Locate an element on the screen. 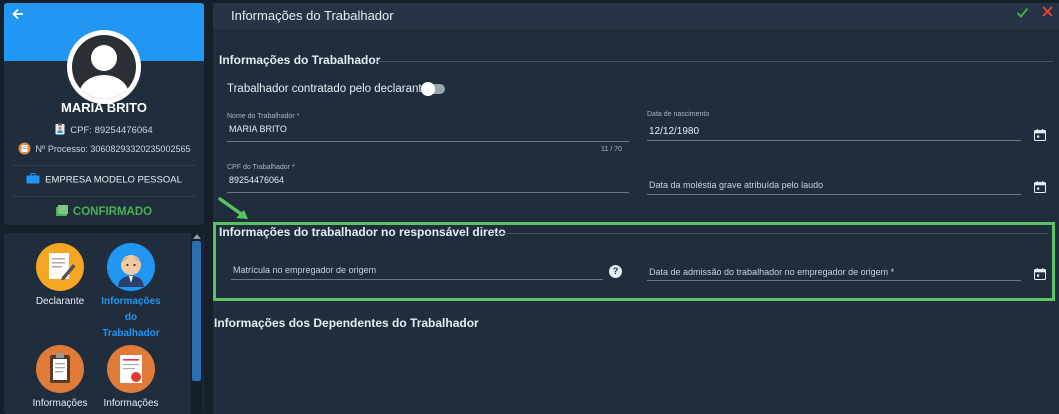 This screenshot has width=1059, height=414. nav-item-declarante: Declarante is located at coordinates (60, 276).